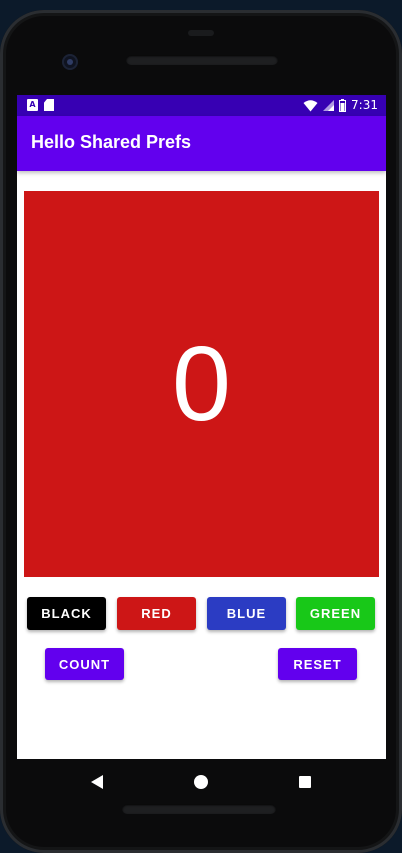 This screenshot has width=402, height=853. What do you see at coordinates (310, 105) in the screenshot?
I see `wifi-icon` at bounding box center [310, 105].